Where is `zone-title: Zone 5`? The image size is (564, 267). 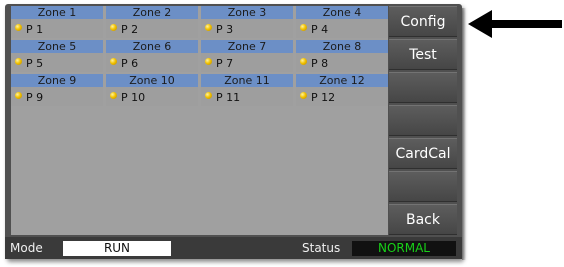 zone-title: Zone 5 is located at coordinates (57, 46).